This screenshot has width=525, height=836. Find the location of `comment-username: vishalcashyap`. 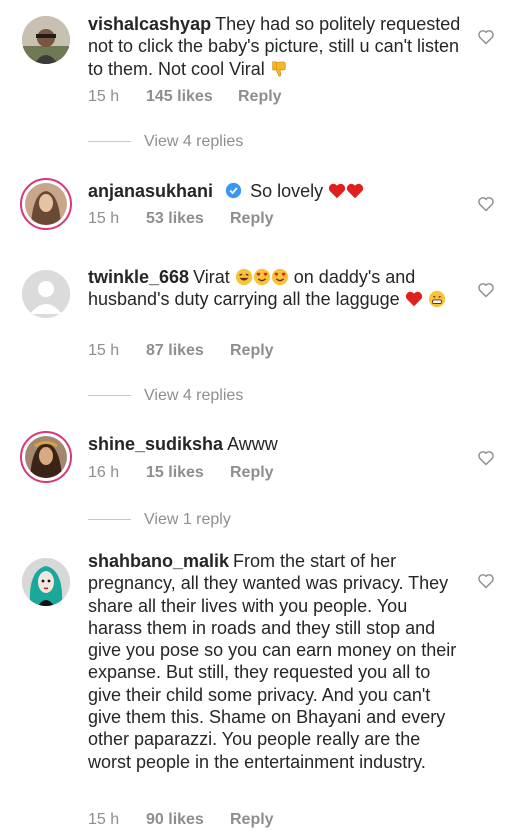

comment-username: vishalcashyap is located at coordinates (149, 24).